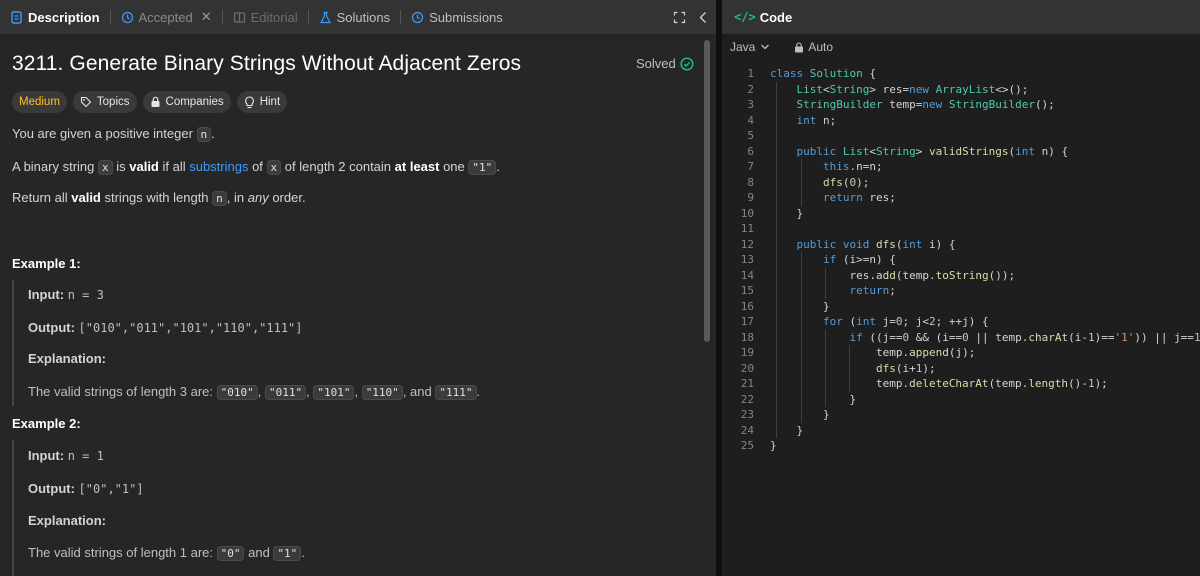 Image resolution: width=1200 pixels, height=576 pixels. What do you see at coordinates (66, 294) in the screenshot?
I see `example-1-input: Input: n = 3` at bounding box center [66, 294].